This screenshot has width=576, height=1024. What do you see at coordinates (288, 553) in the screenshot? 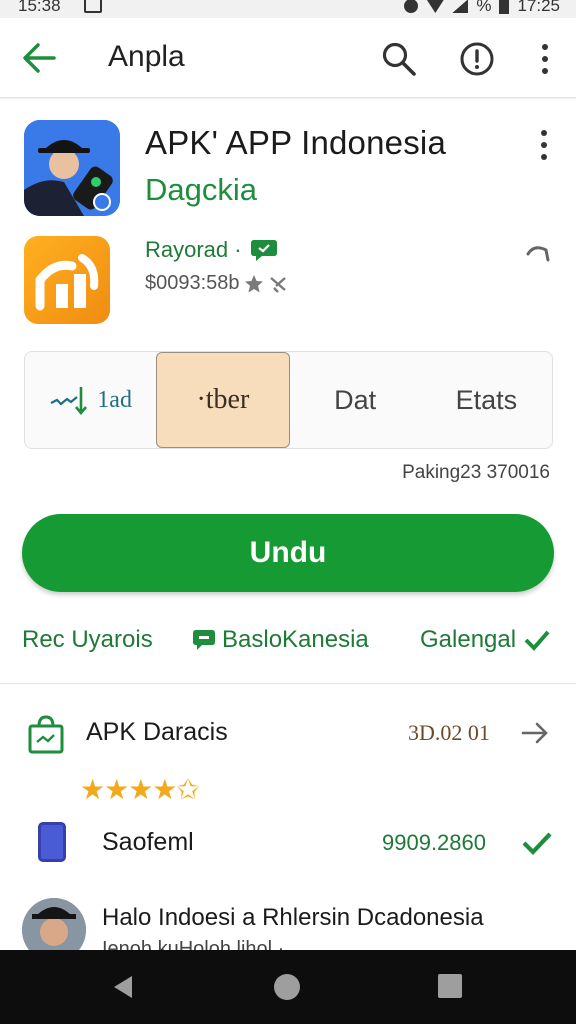
I see `install-button: Undu` at bounding box center [288, 553].